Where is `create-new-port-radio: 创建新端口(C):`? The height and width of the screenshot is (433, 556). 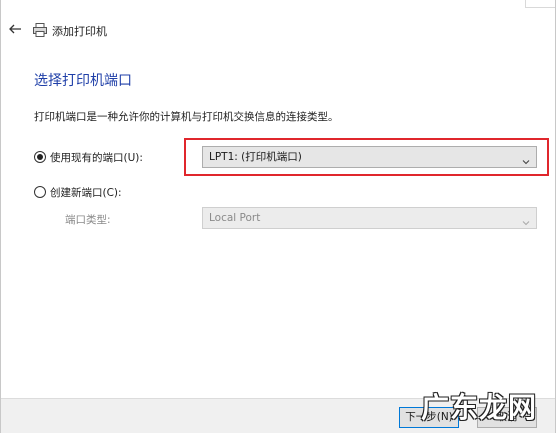 create-new-port-radio: 创建新端口(C): is located at coordinates (78, 192).